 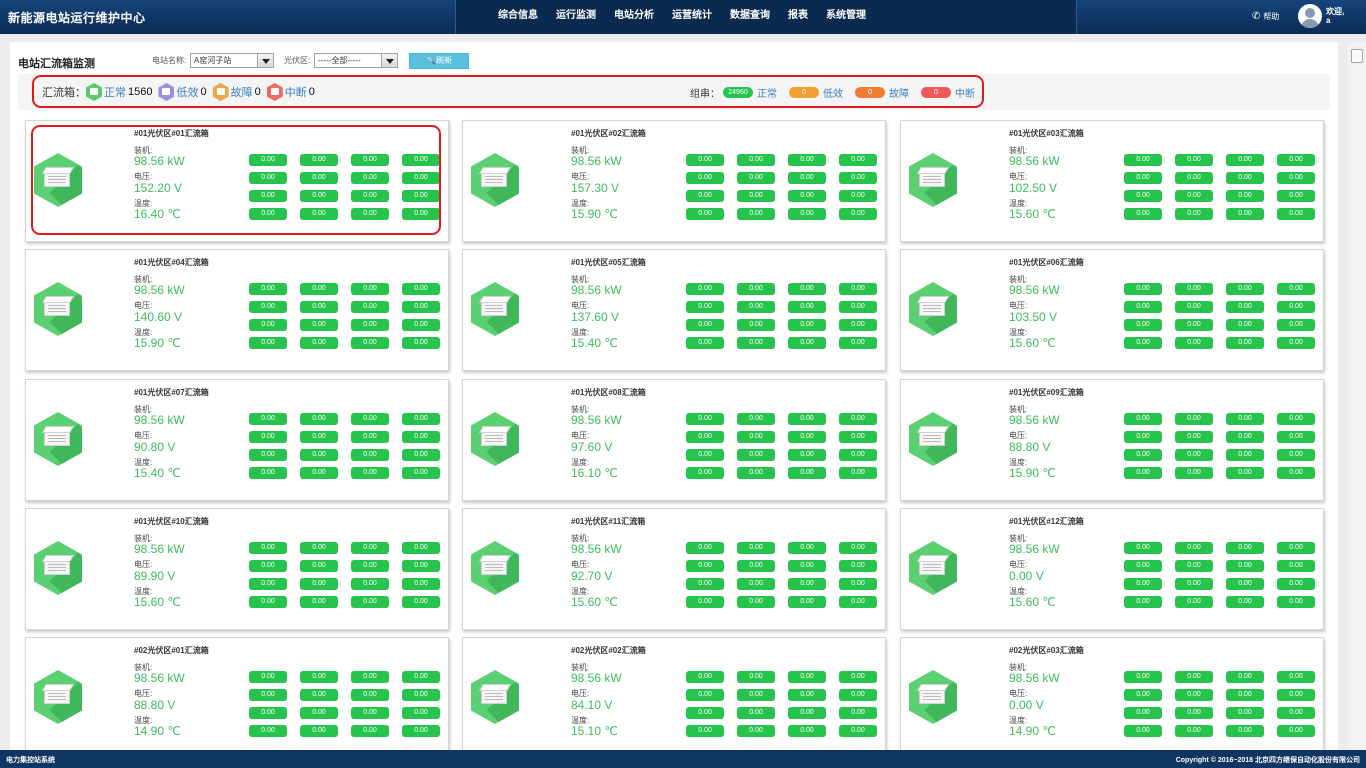 What do you see at coordinates (1032, 731) in the screenshot?
I see `temperature-value: 14.90 ℃` at bounding box center [1032, 731].